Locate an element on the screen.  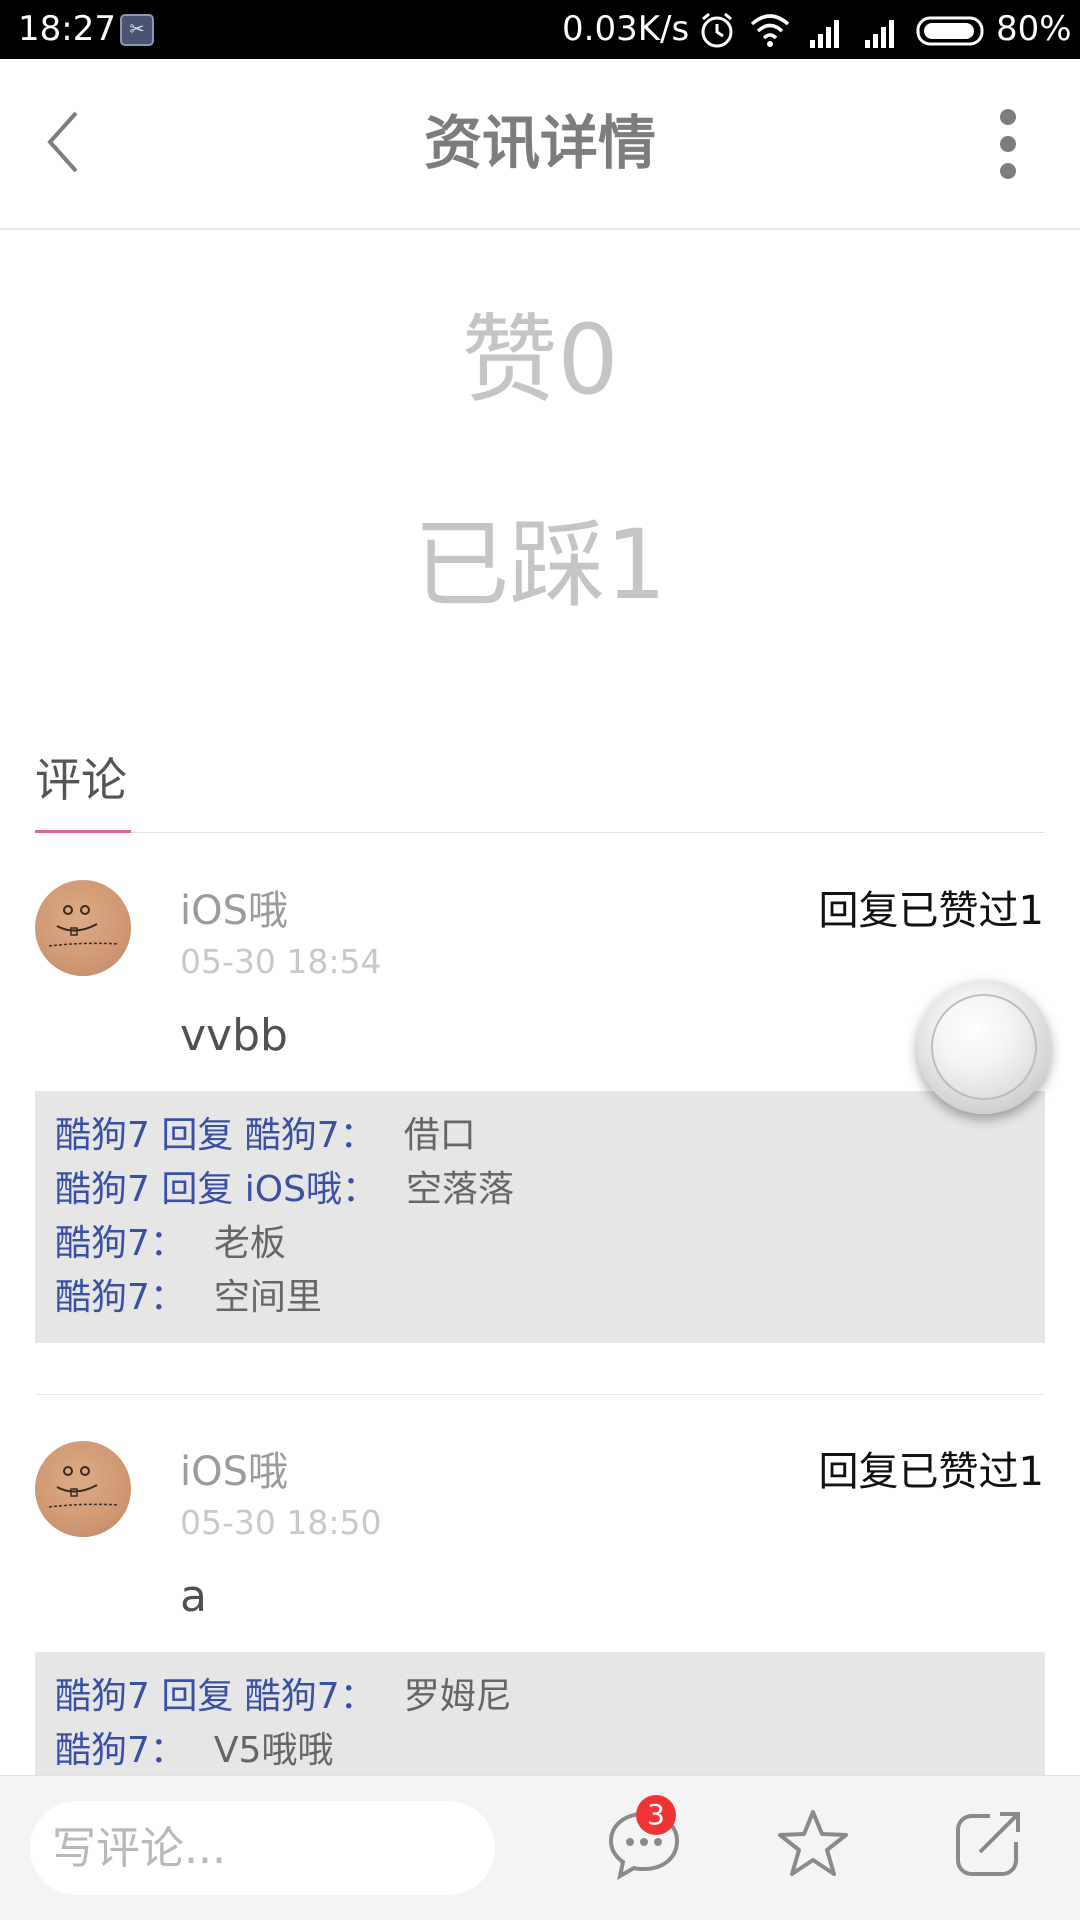
wifi-icon is located at coordinates (770, 30).